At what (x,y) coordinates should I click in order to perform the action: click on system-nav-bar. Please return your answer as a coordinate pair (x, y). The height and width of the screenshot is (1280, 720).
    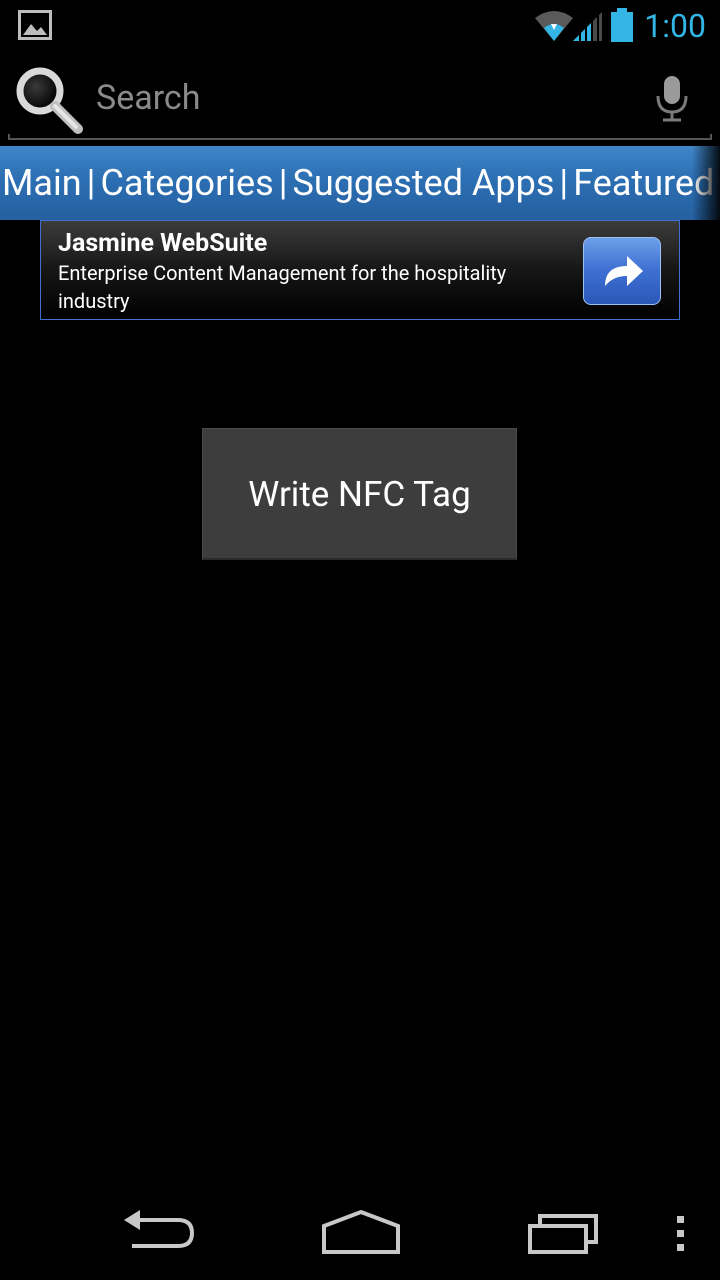
    Looking at the image, I should click on (360, 1232).